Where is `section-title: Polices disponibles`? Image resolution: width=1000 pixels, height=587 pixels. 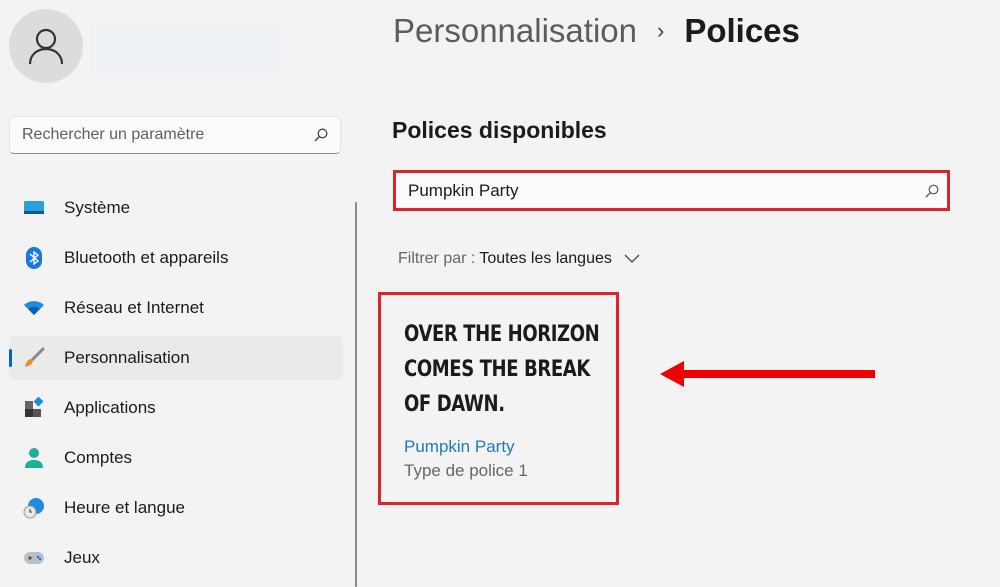 section-title: Polices disponibles is located at coordinates (499, 130).